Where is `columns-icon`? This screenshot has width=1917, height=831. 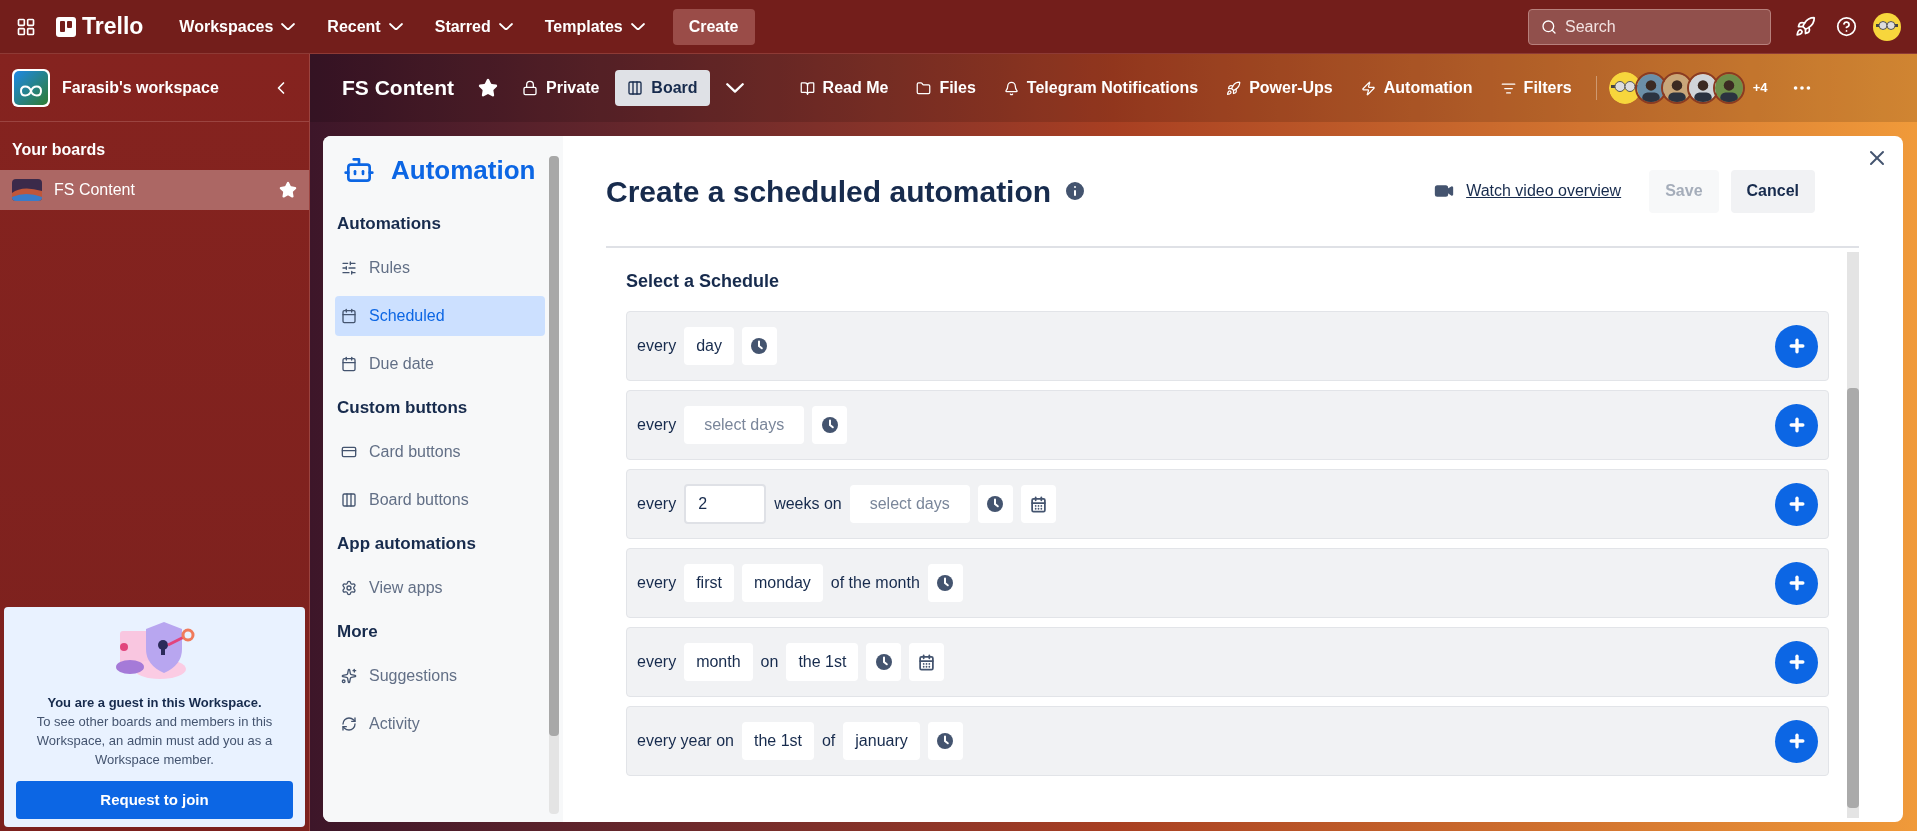 columns-icon is located at coordinates (635, 88).